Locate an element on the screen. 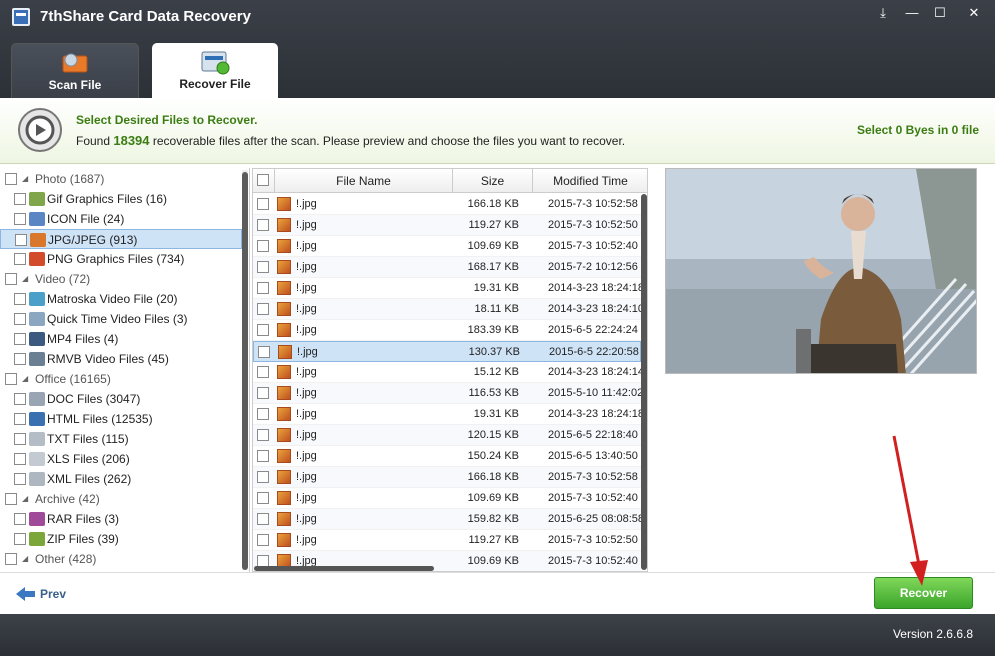  tree-item: Gif Graphics Files (16) is located at coordinates (121, 199).